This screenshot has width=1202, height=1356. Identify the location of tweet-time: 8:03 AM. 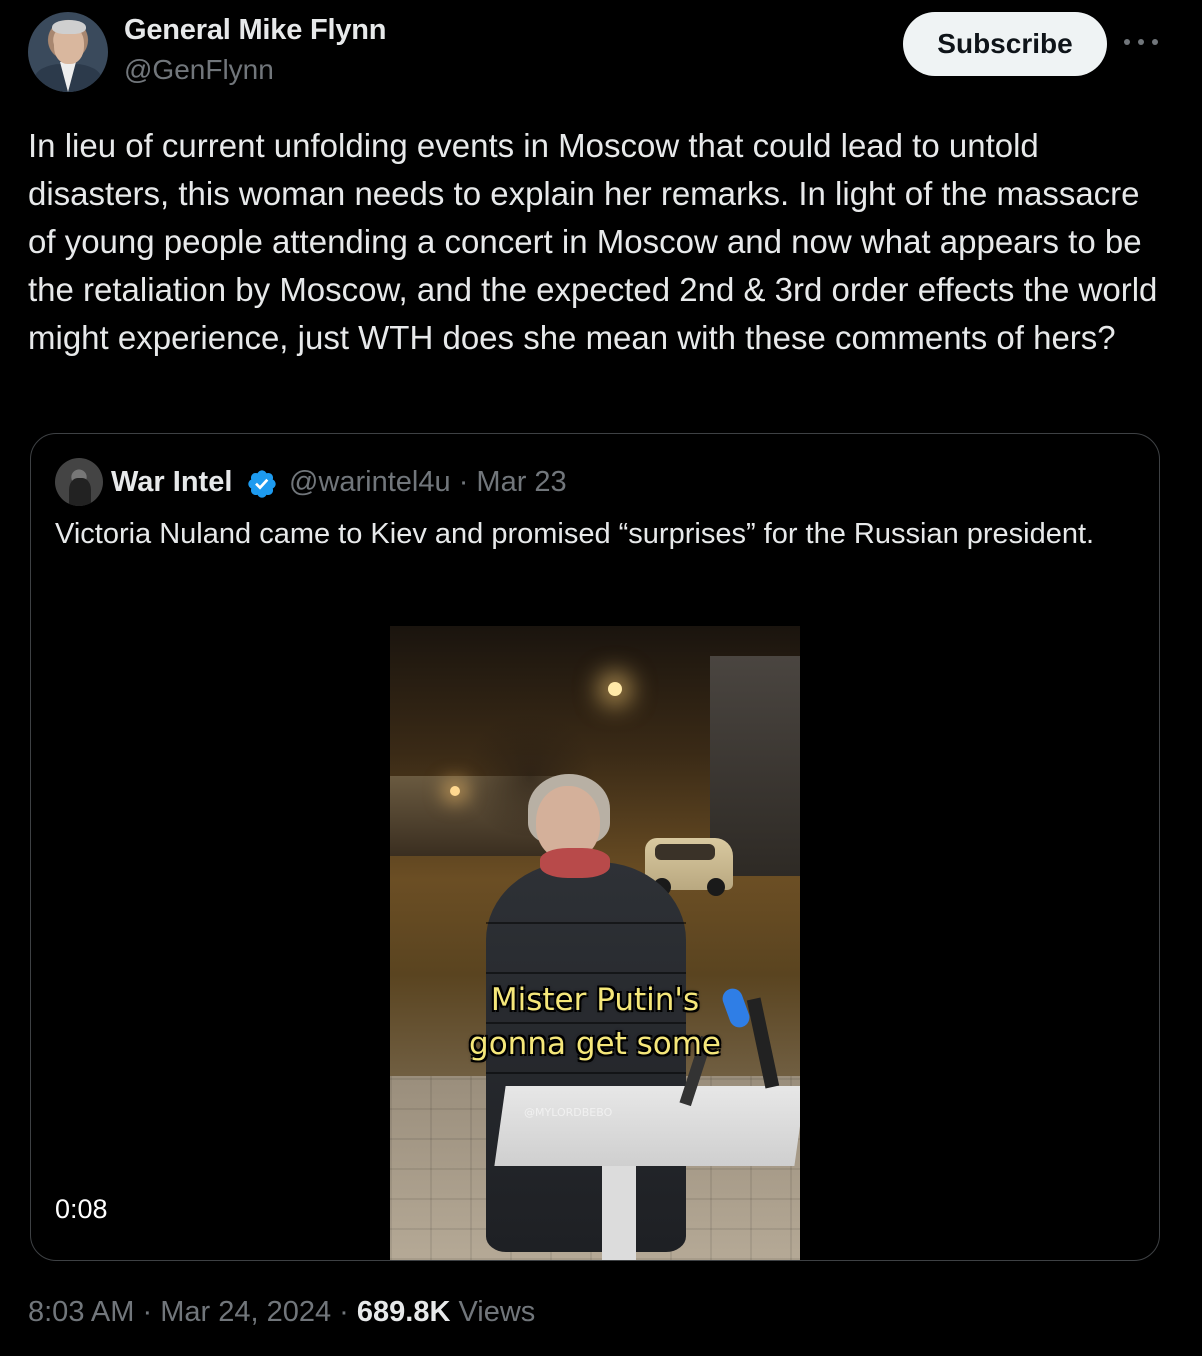
(81, 1312).